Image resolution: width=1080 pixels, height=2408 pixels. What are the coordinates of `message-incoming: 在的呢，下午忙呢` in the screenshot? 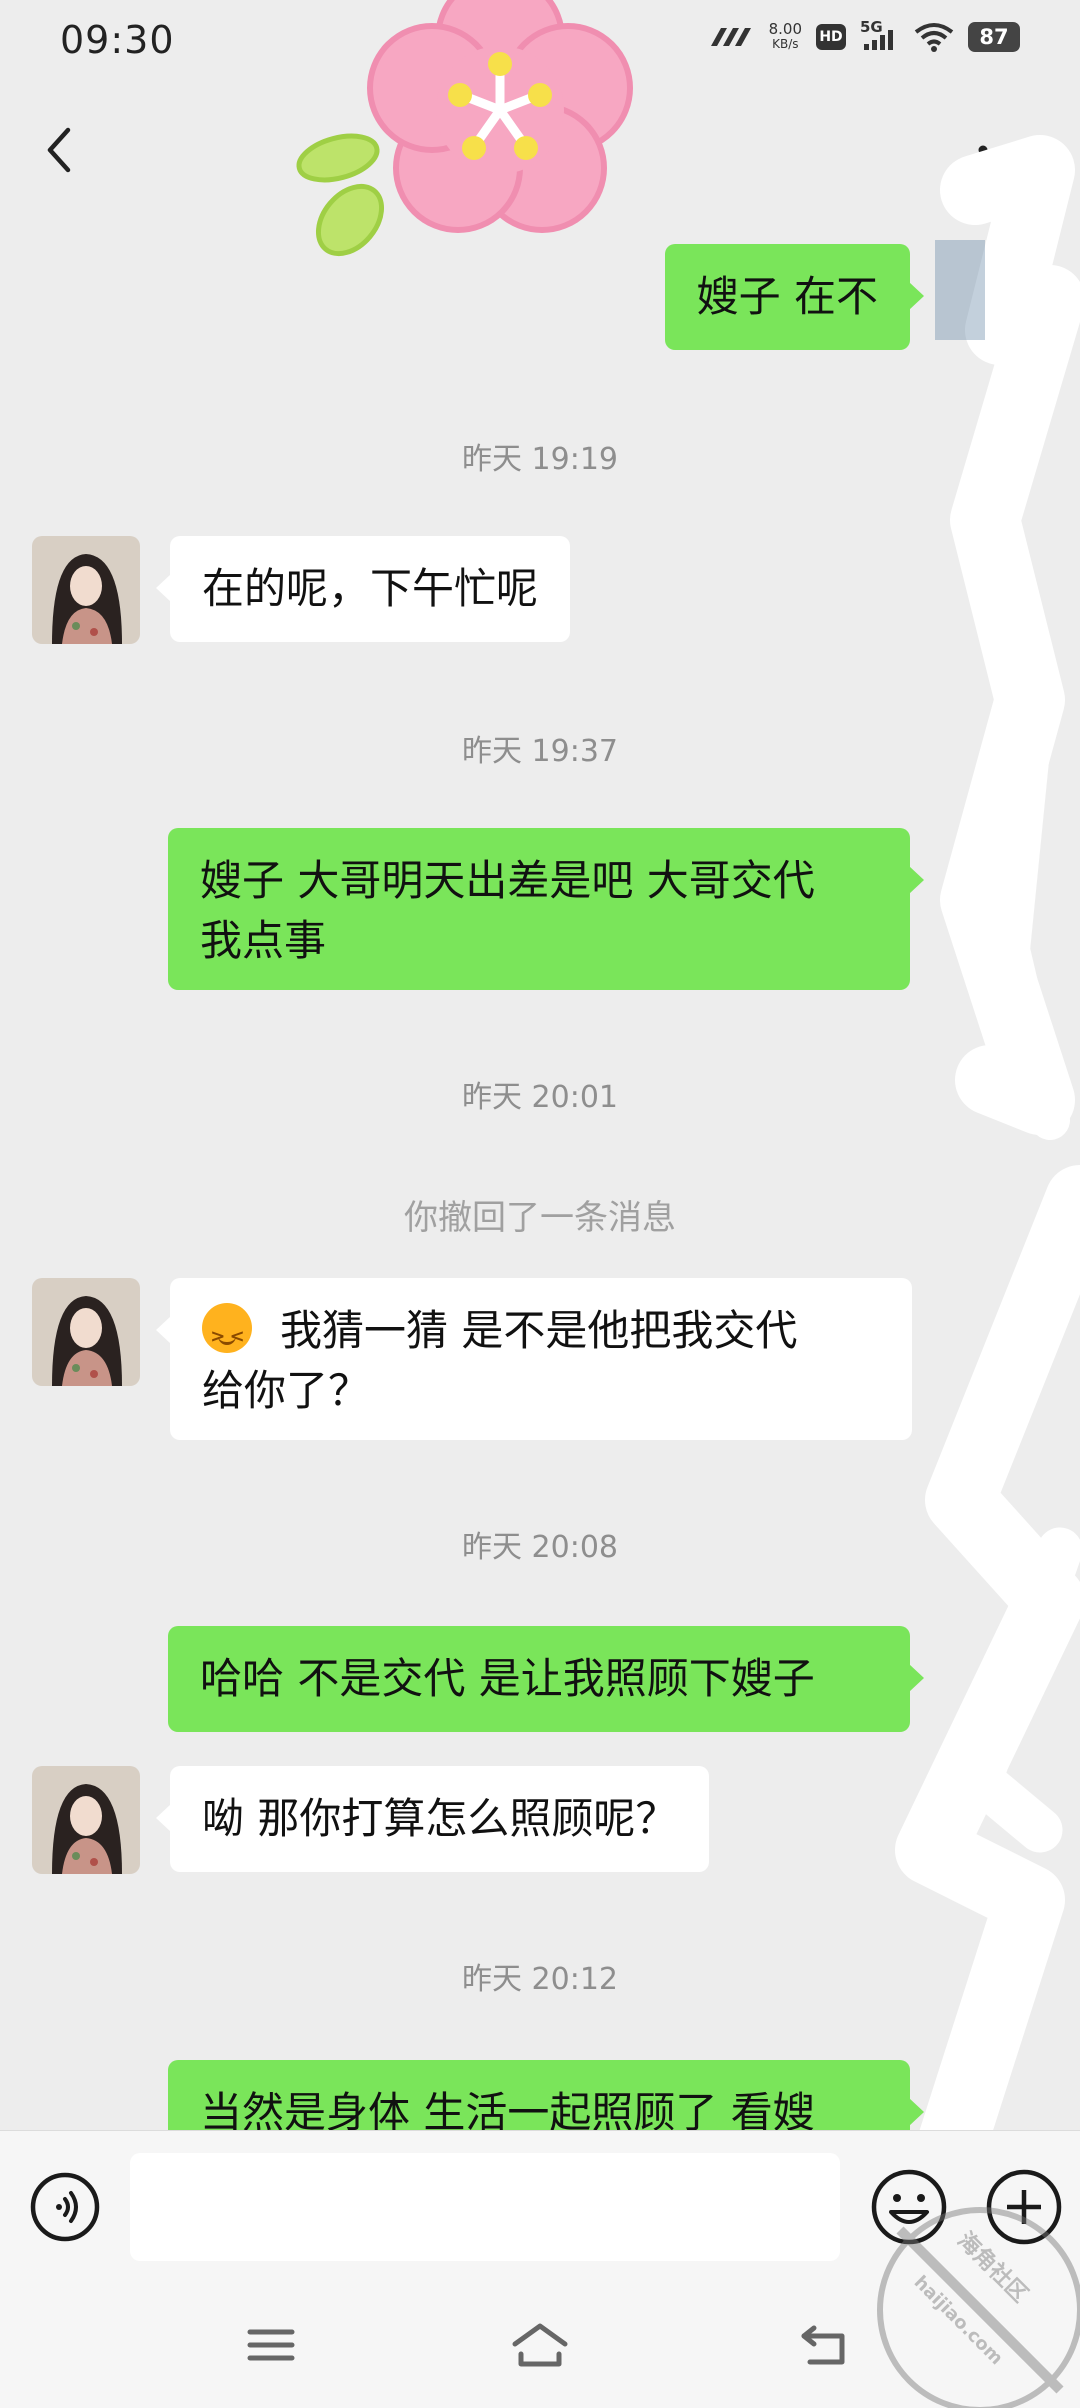 It's located at (363, 589).